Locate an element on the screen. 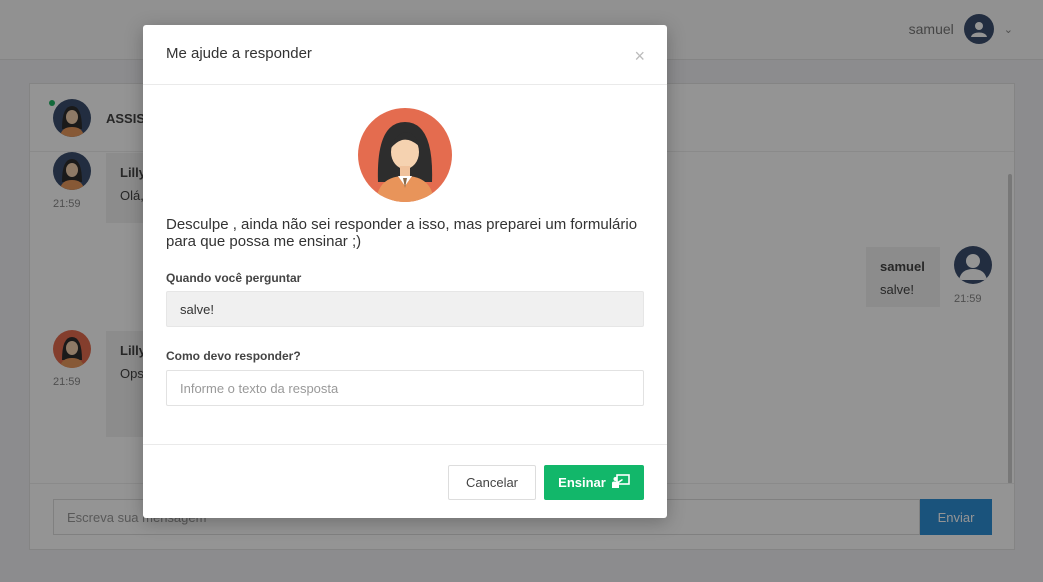 This screenshot has height=582, width=1043. question-field is located at coordinates (405, 309).